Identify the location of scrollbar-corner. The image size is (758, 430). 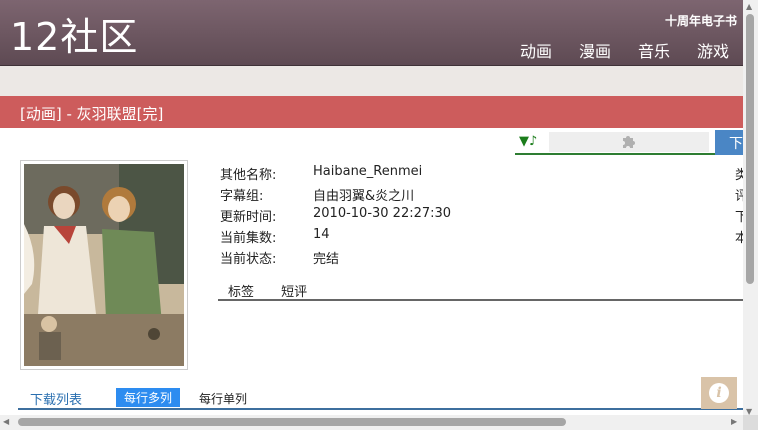
(750, 422).